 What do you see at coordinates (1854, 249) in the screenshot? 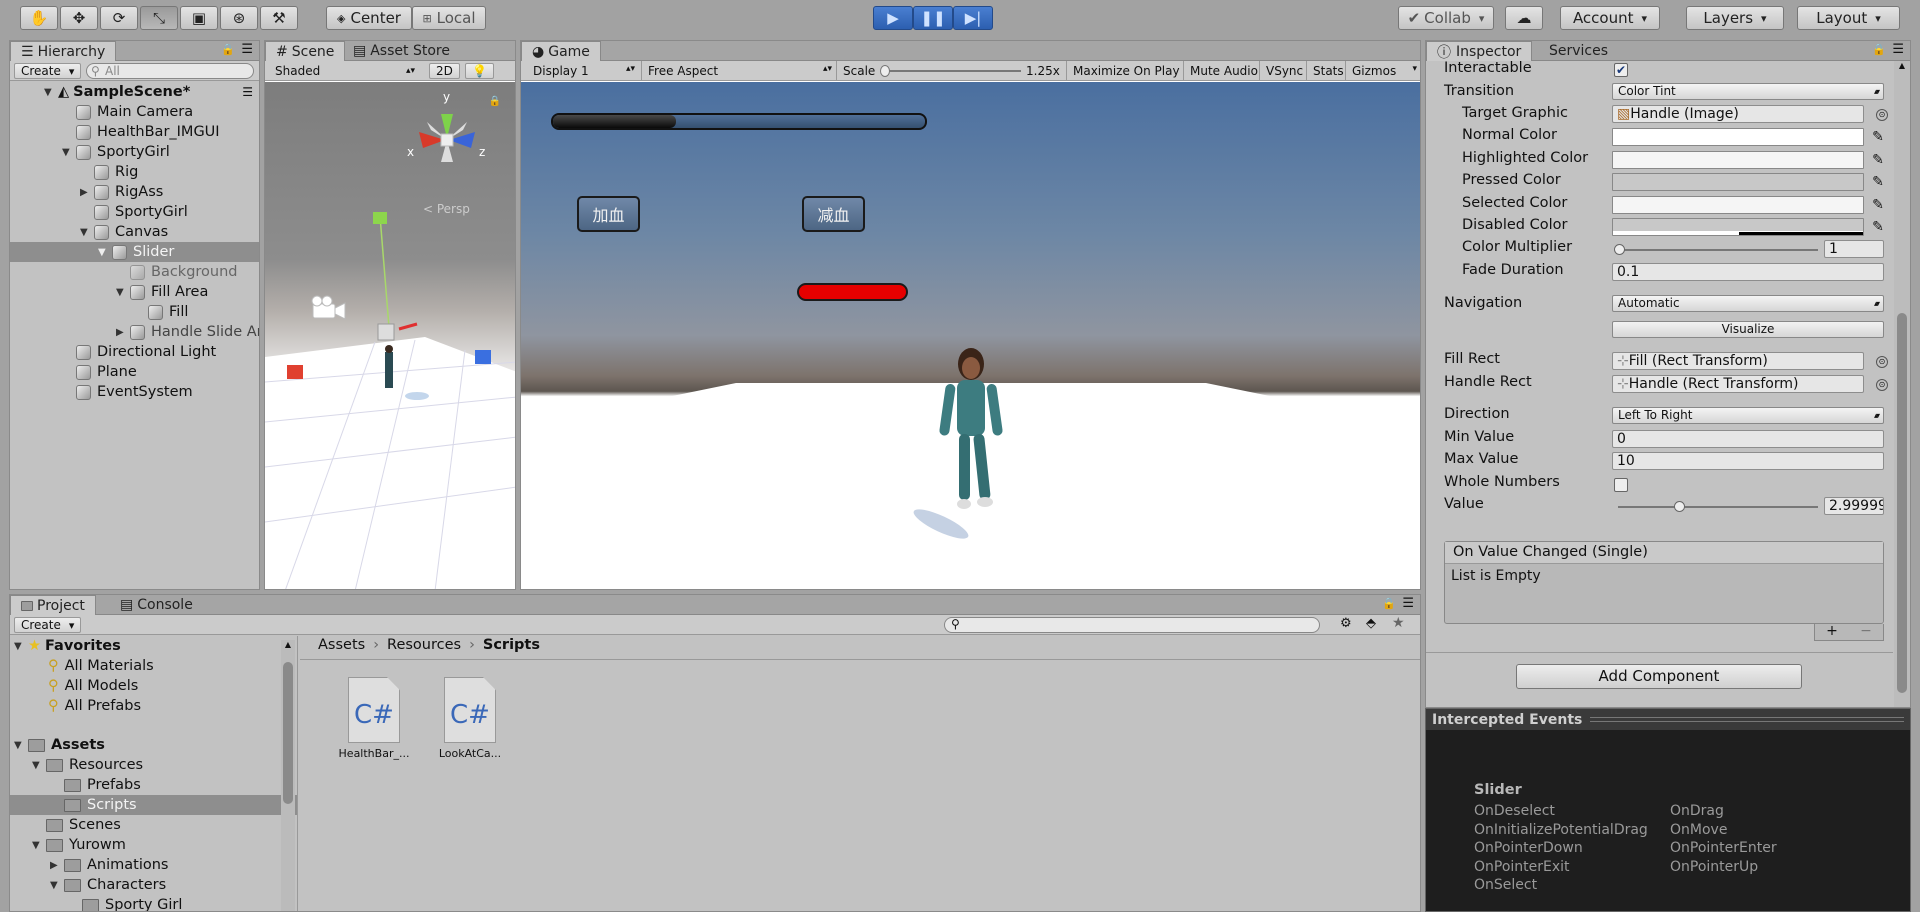
I see `color-multiplier-input: 1` at bounding box center [1854, 249].